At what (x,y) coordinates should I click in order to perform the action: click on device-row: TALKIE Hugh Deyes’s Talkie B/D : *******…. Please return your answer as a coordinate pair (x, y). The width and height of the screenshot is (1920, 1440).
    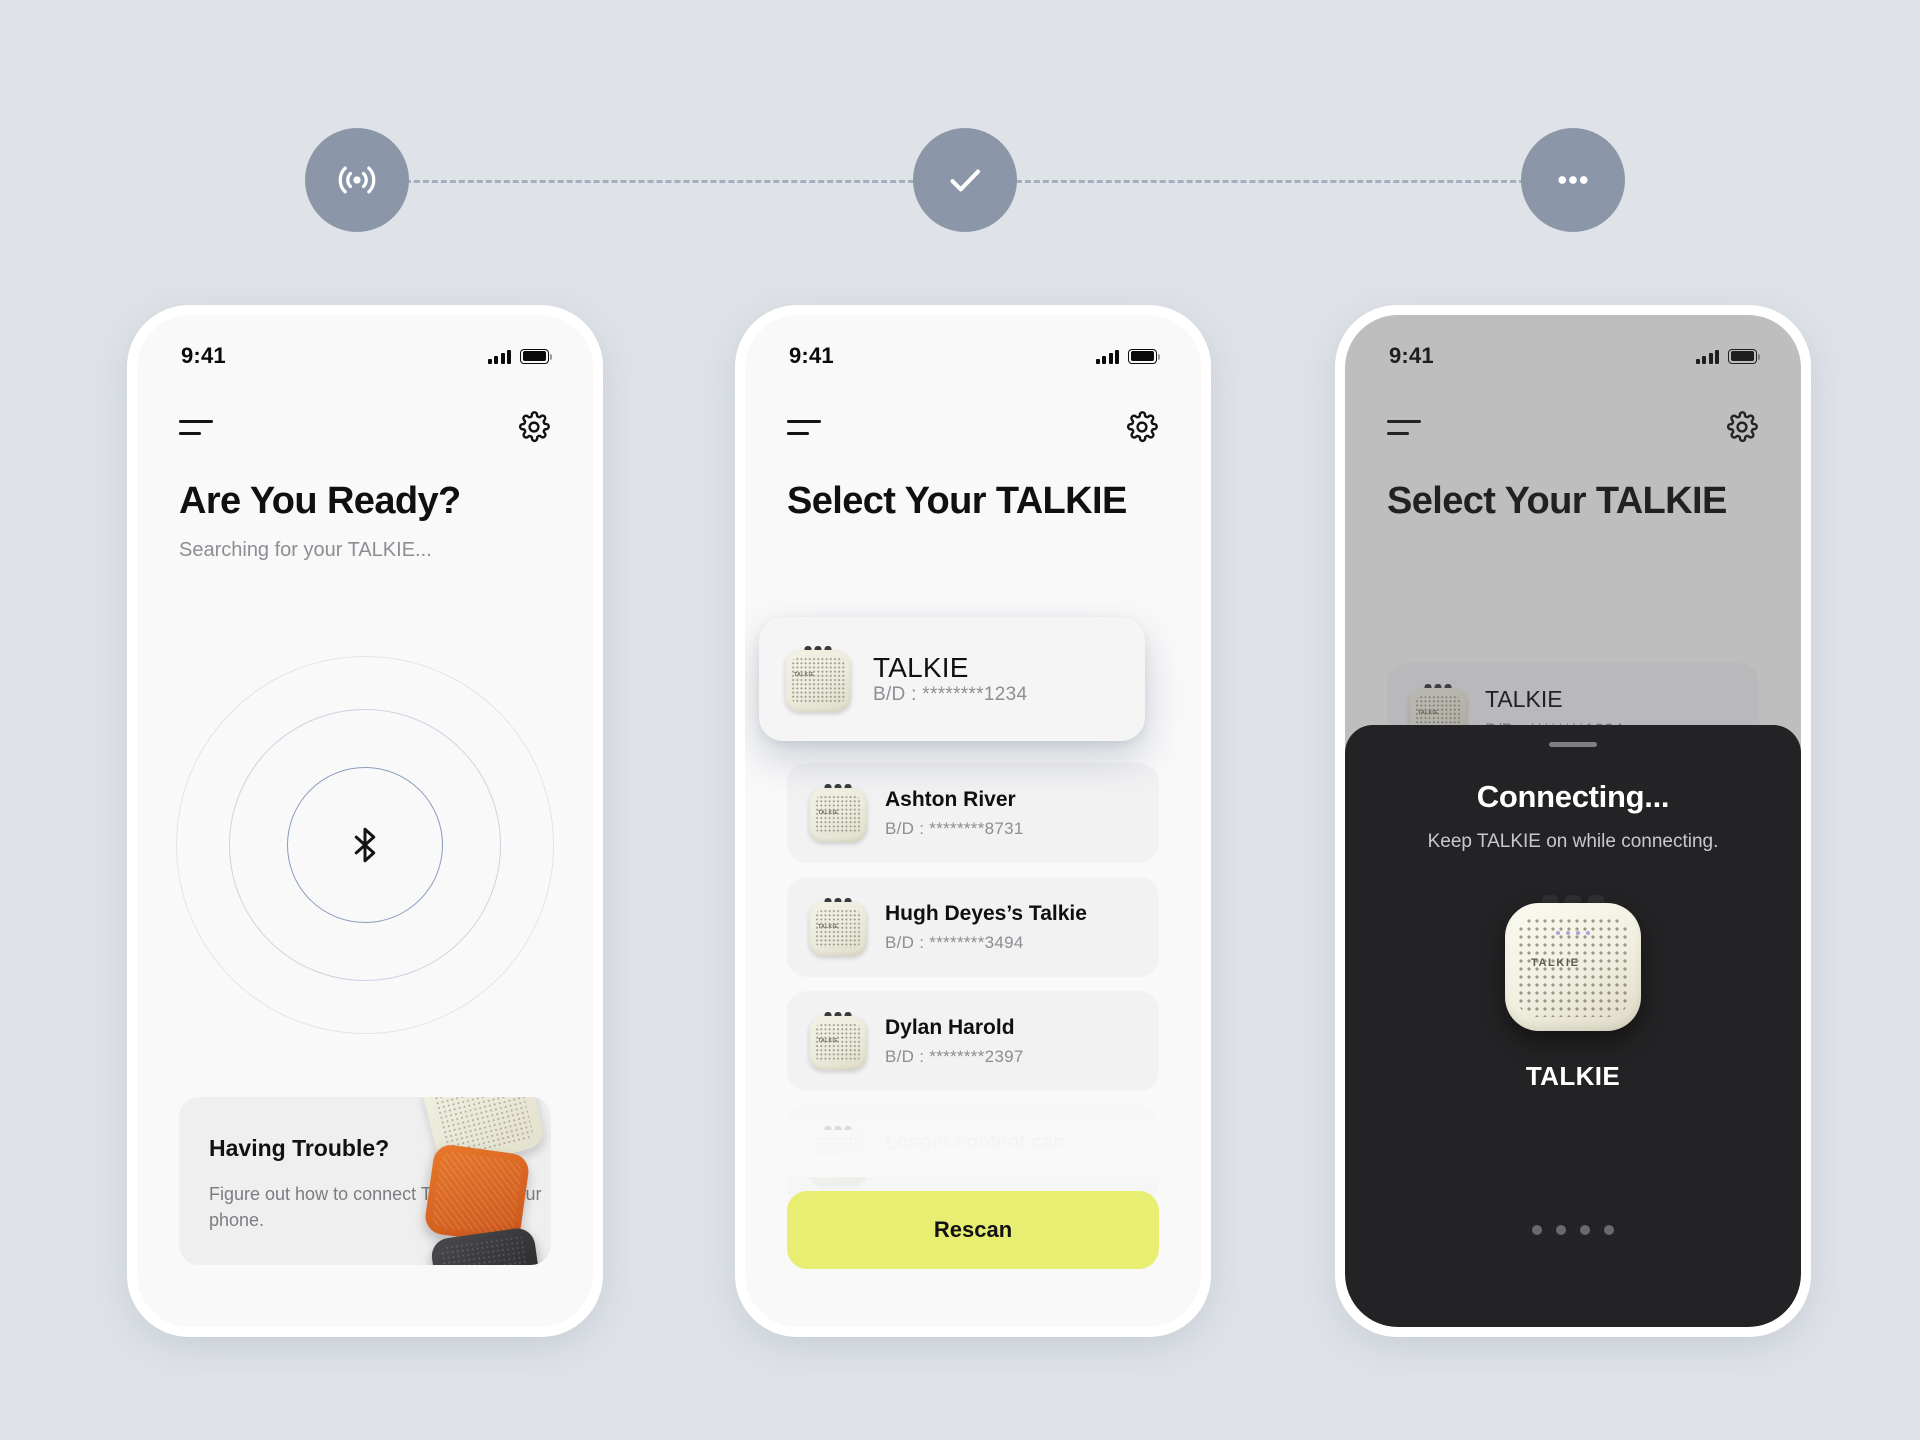
    Looking at the image, I should click on (973, 927).